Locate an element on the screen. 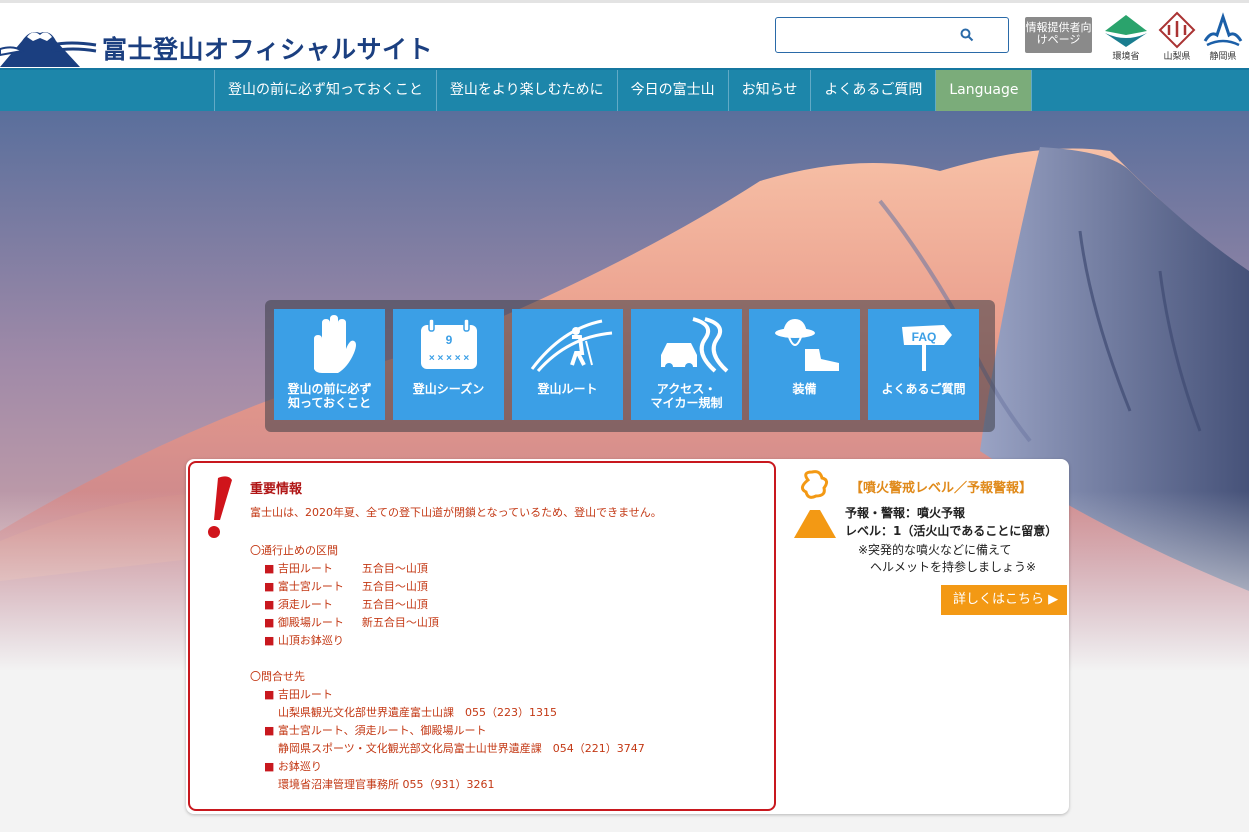  hand-icon is located at coordinates (335, 344).